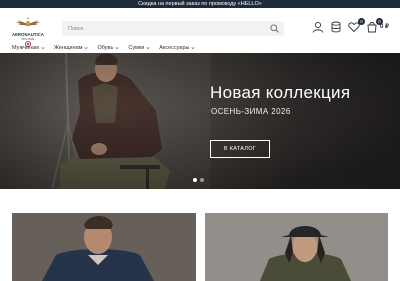 The width and height of the screenshot is (400, 281). I want to click on nav-item-shoes: Обувь, so click(108, 48).